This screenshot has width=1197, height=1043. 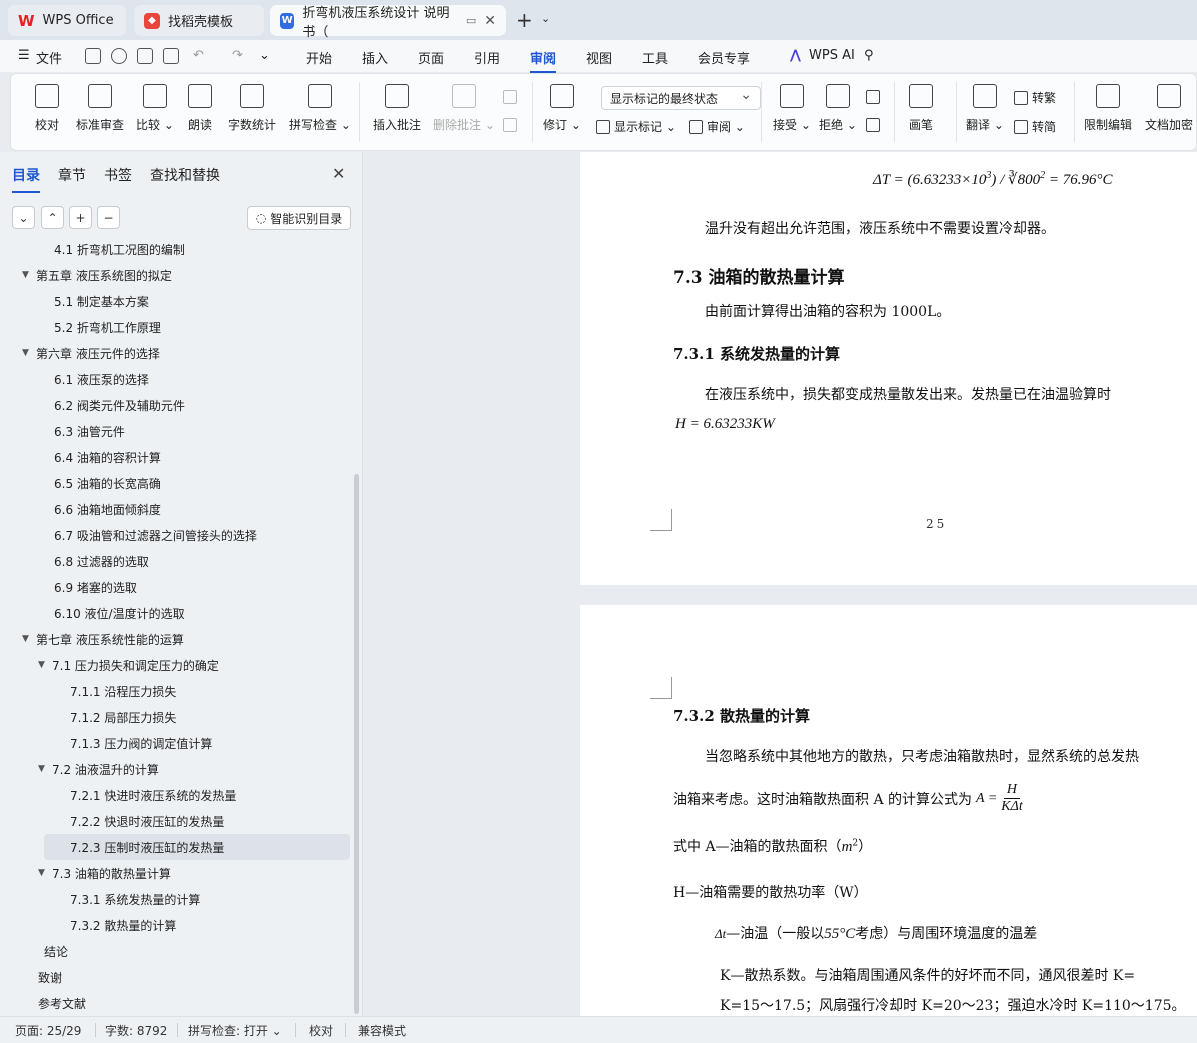 I want to click on new-tab-icon: +, so click(x=524, y=20).